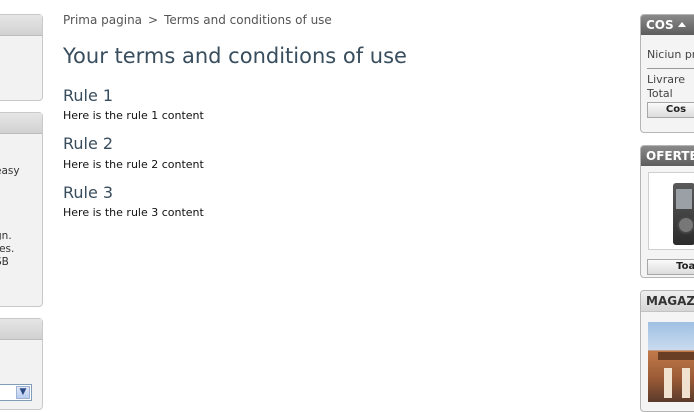  What do you see at coordinates (683, 214) in the screenshot?
I see `device-image` at bounding box center [683, 214].